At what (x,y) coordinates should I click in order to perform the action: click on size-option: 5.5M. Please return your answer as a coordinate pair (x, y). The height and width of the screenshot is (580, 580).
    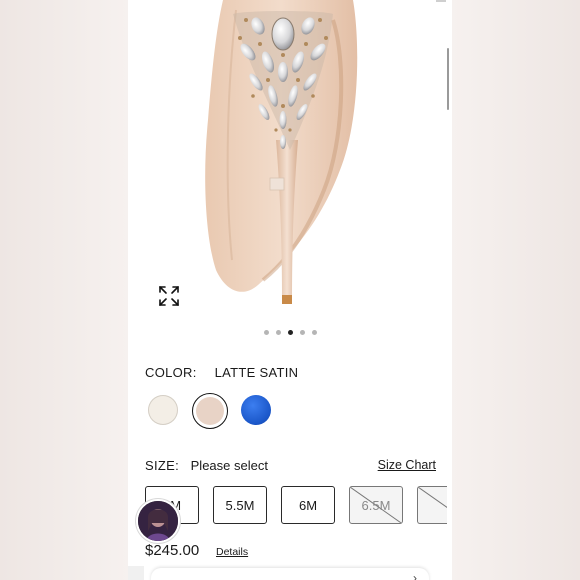
    Looking at the image, I should click on (240, 505).